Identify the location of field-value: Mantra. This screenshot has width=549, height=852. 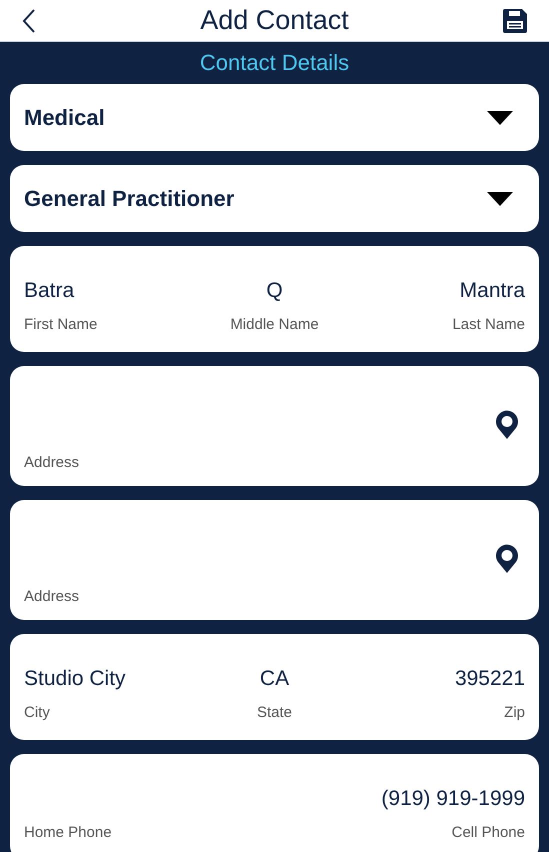
(493, 290).